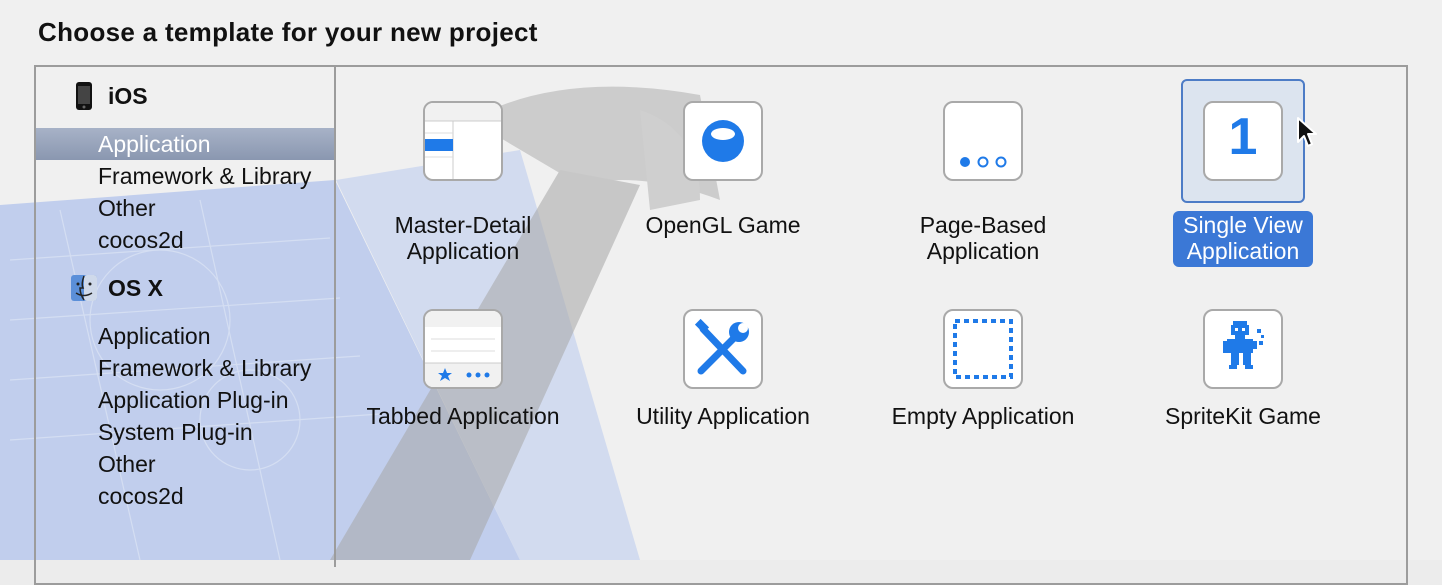  I want to click on template-label: Master-Detail Application, so click(463, 238).